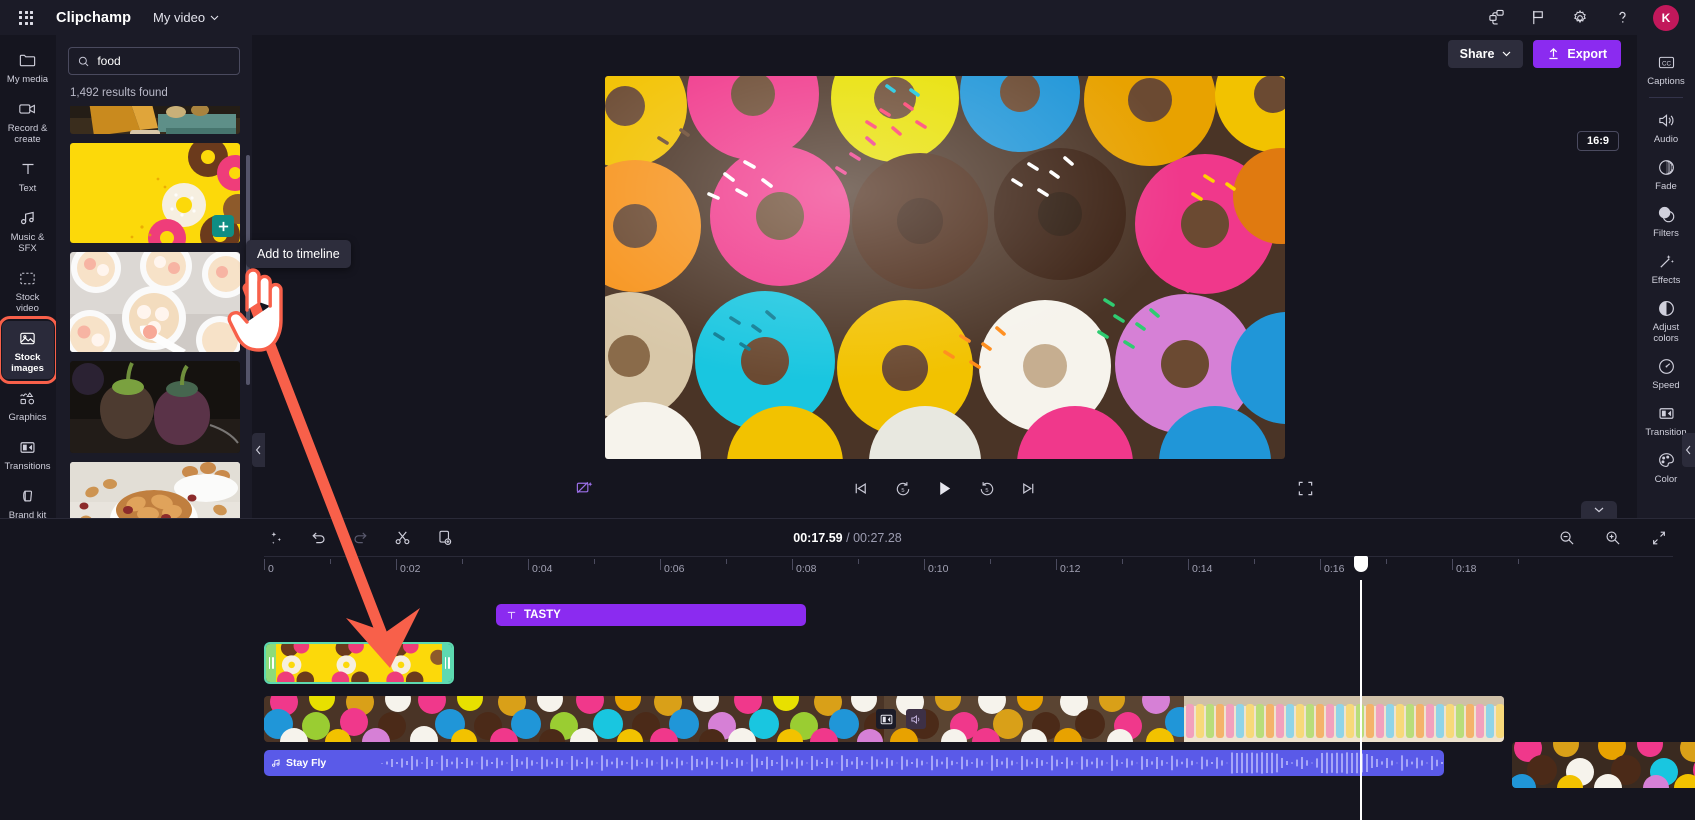 The image size is (1695, 820). Describe the element at coordinates (903, 489) in the screenshot. I see `rewind-5s-icon: 5` at that location.